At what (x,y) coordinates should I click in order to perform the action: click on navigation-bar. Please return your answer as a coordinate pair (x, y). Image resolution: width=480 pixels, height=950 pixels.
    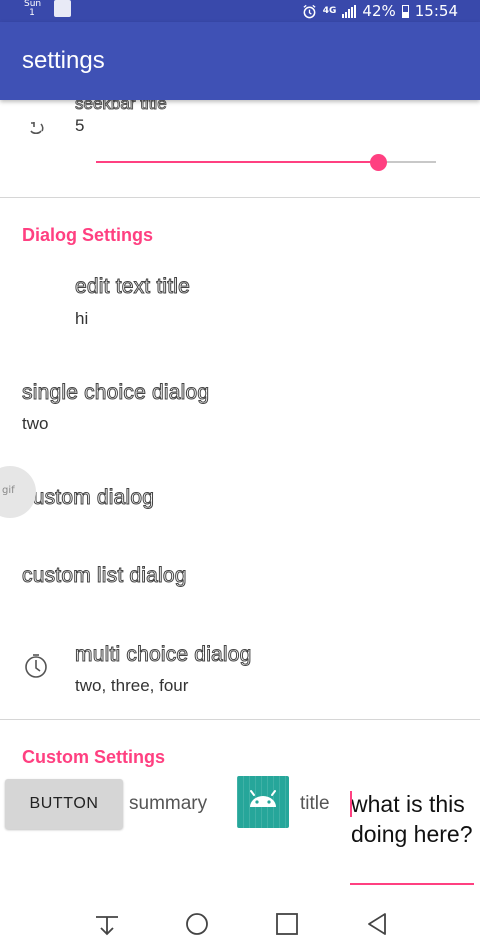
    Looking at the image, I should click on (240, 925).